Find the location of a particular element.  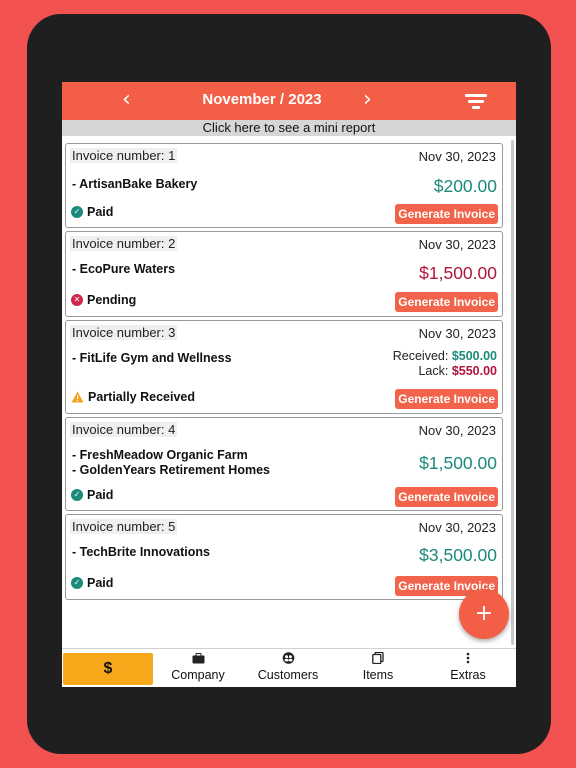

invoice-number: Invoice number: 2 is located at coordinates (124, 243).